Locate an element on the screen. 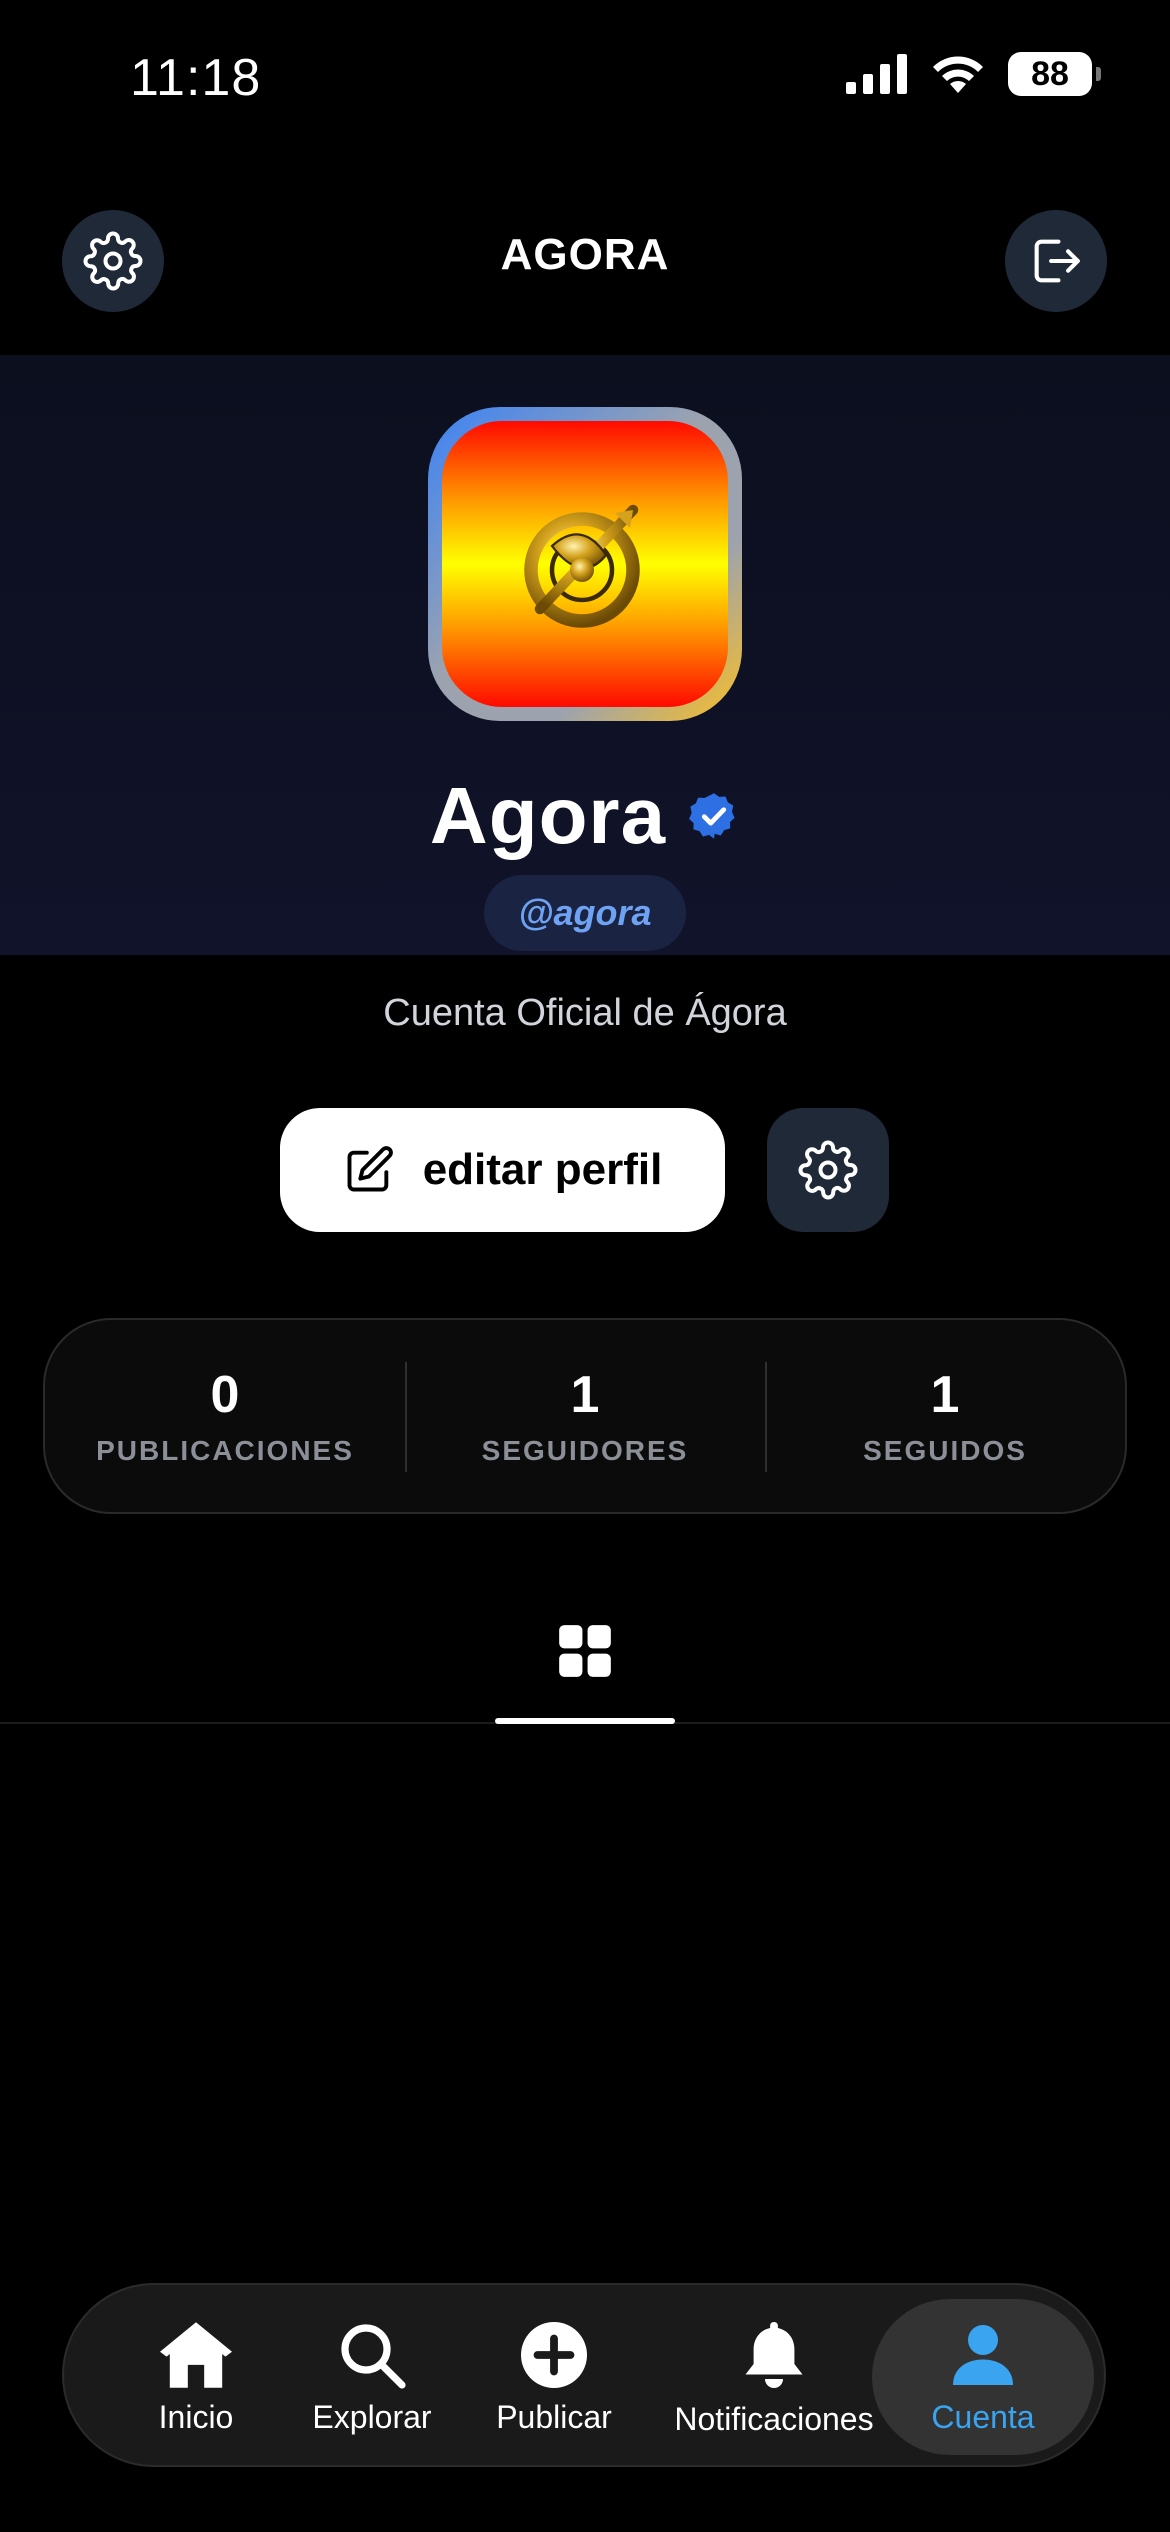  verified-badge-icon is located at coordinates (712, 816).